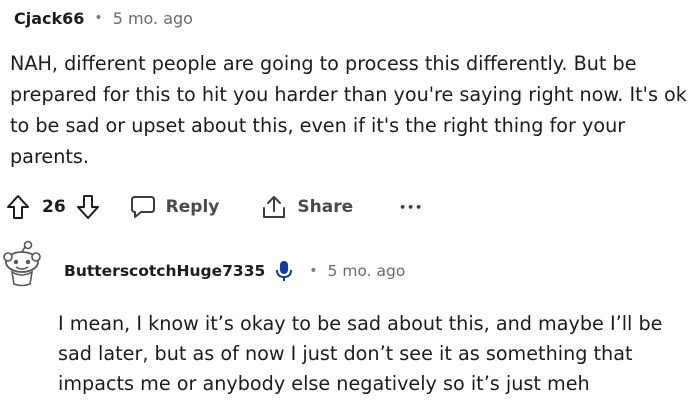 The image size is (700, 408). Describe the element at coordinates (164, 271) in the screenshot. I see `comment-author: ButterscotchHuge7335` at that location.